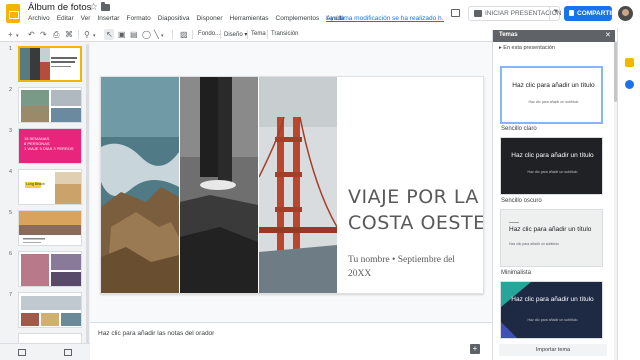 The width and height of the screenshot is (640, 360). Describe the element at coordinates (134, 34) in the screenshot. I see `image-icon: ▤` at that location.